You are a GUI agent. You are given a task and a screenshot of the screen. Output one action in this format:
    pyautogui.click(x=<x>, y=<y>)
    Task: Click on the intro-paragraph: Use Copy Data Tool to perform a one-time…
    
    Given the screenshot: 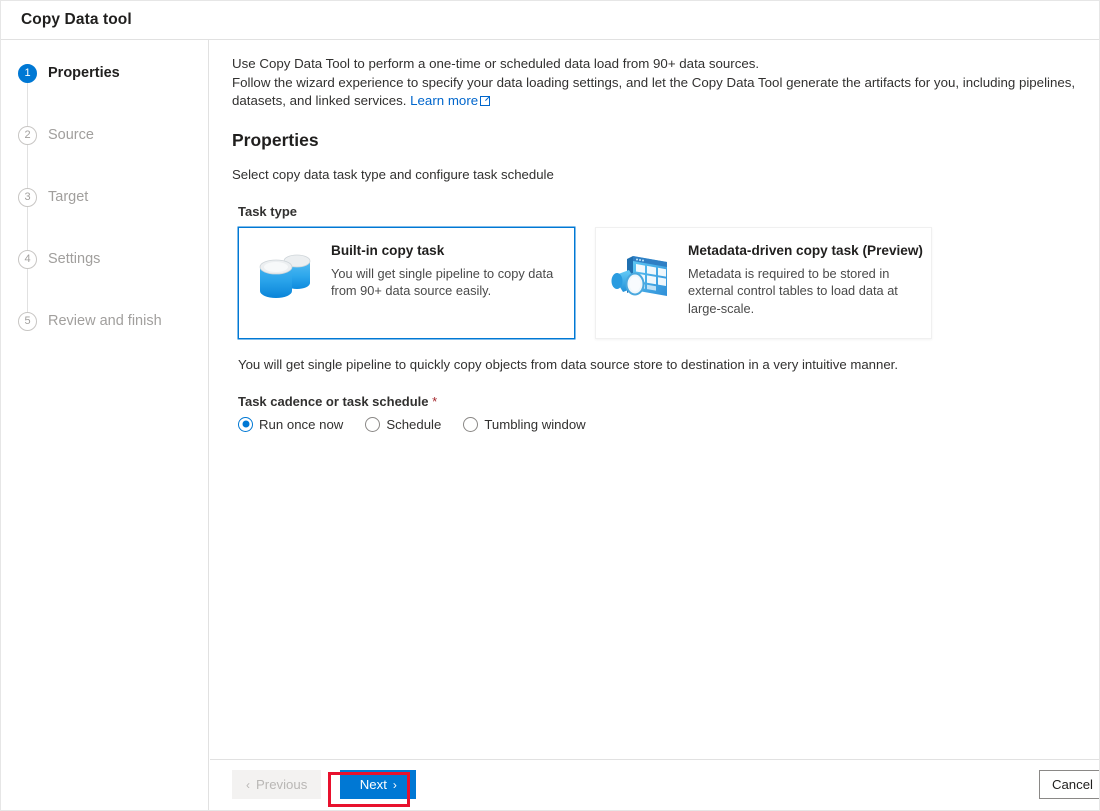 What is the action you would take?
    pyautogui.click(x=654, y=83)
    